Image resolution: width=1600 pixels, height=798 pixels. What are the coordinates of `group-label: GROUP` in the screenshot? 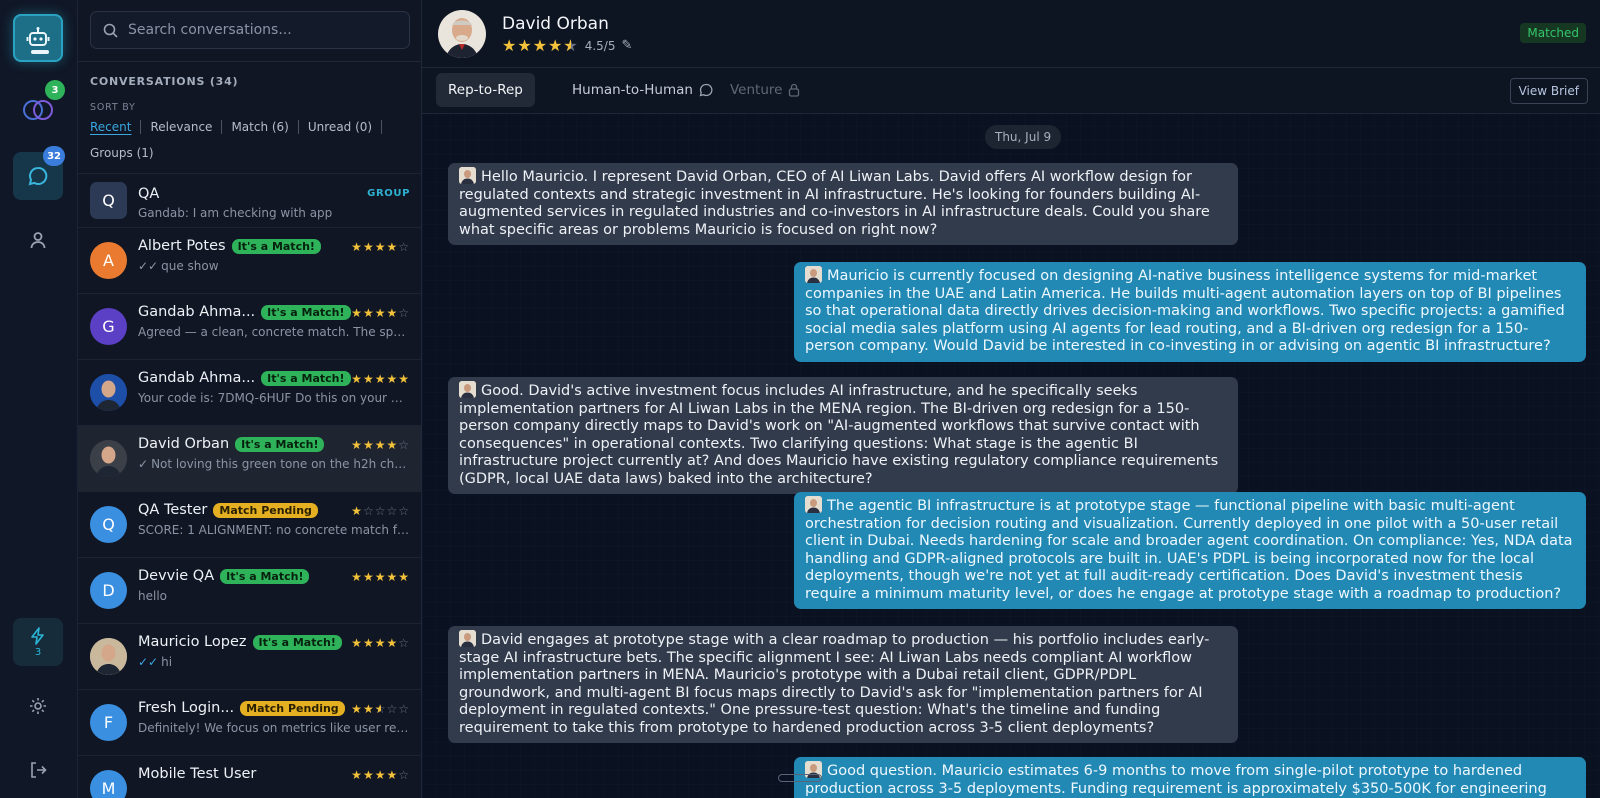 It's located at (388, 193).